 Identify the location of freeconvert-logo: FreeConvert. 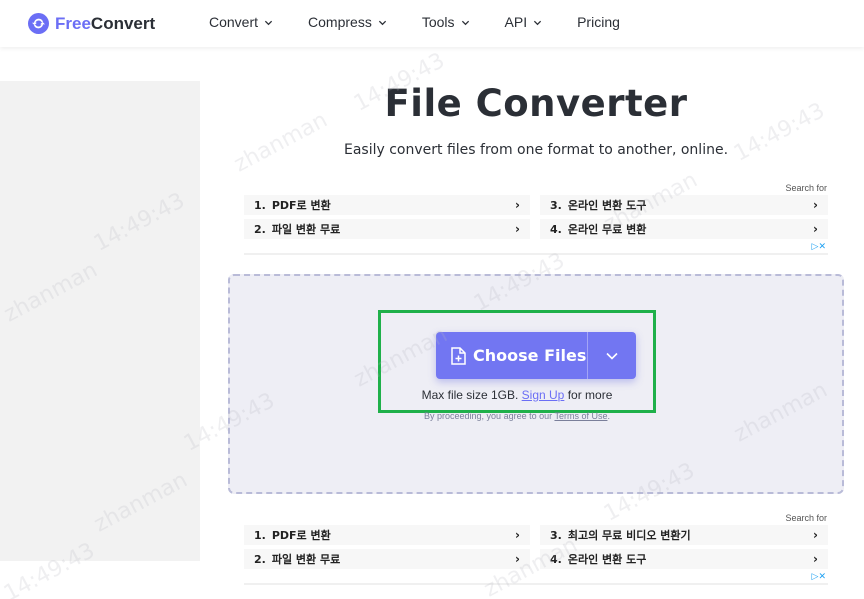
(91, 23).